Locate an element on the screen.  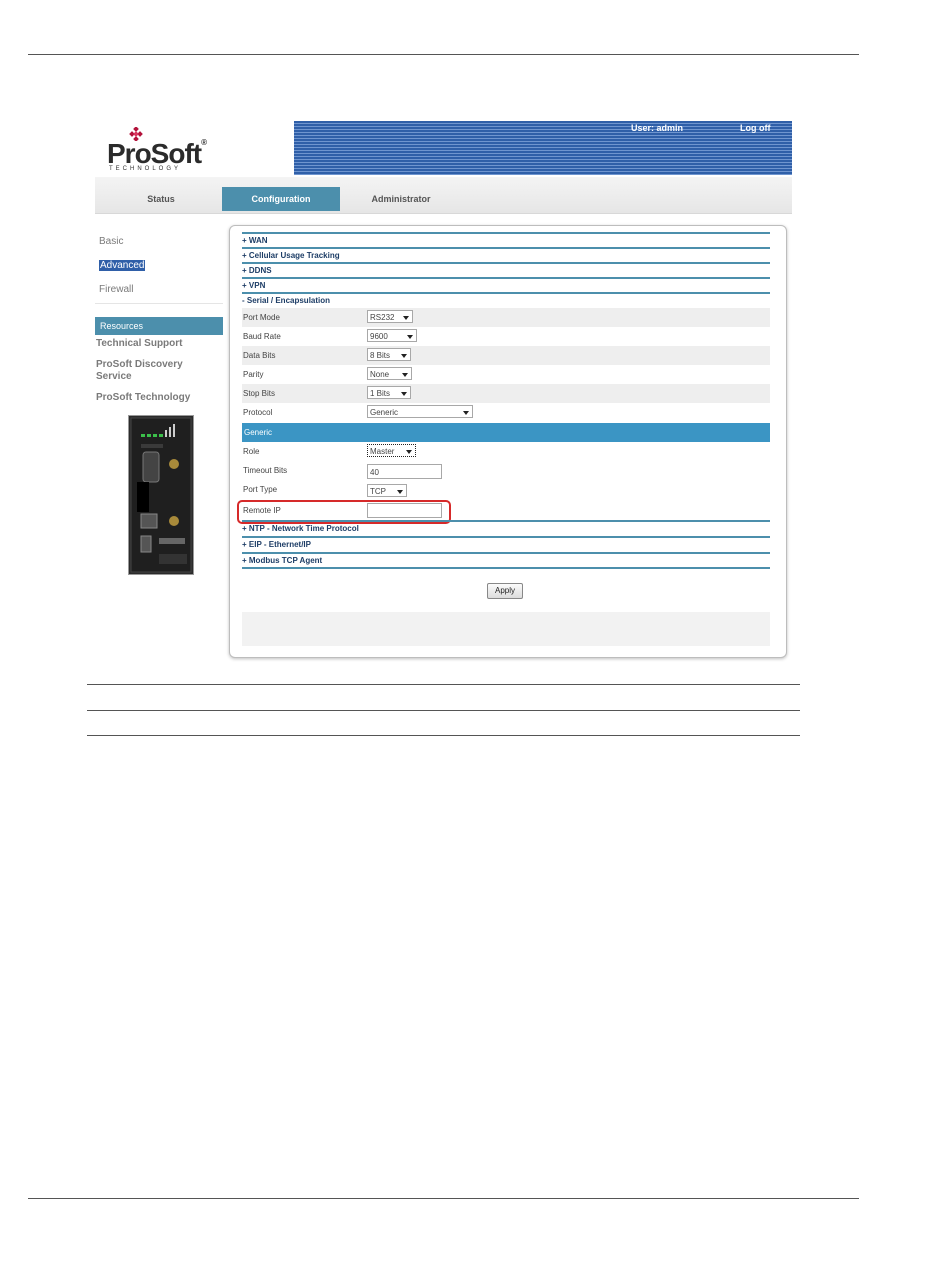
parity-label: Parity is located at coordinates (253, 374).